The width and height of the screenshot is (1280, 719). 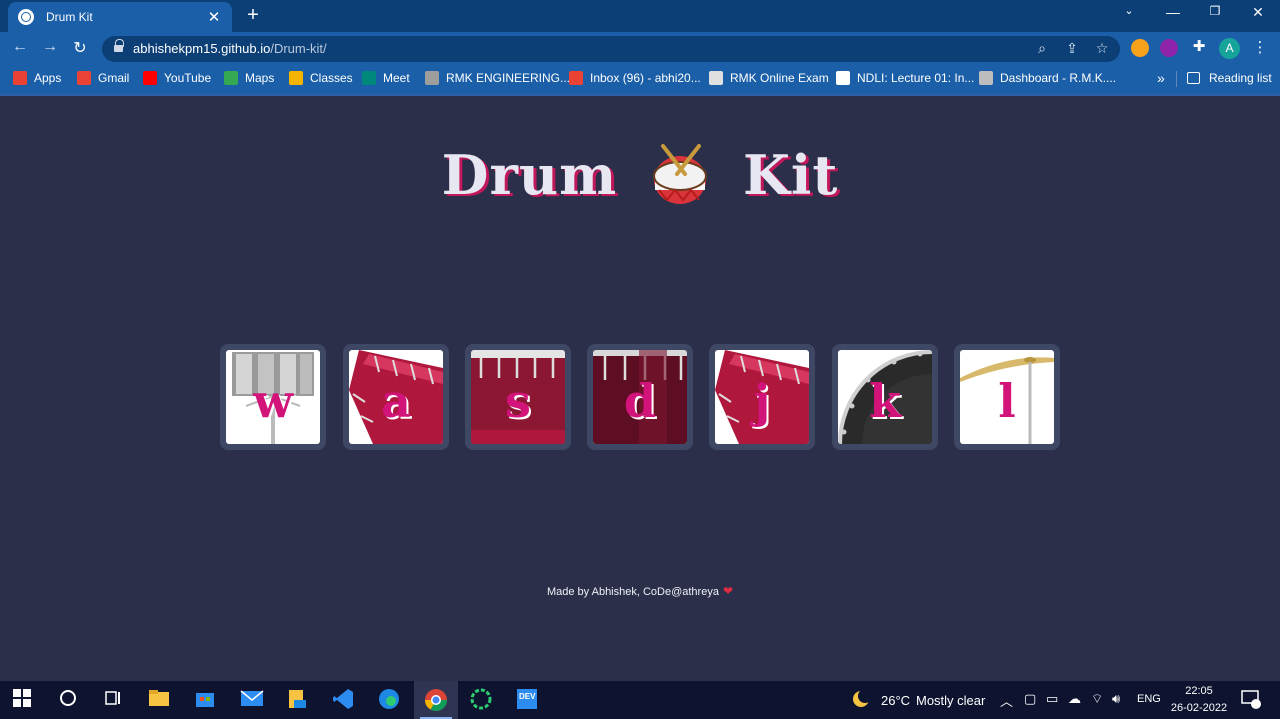 I want to click on reading-list-icon, so click(x=1193, y=78).